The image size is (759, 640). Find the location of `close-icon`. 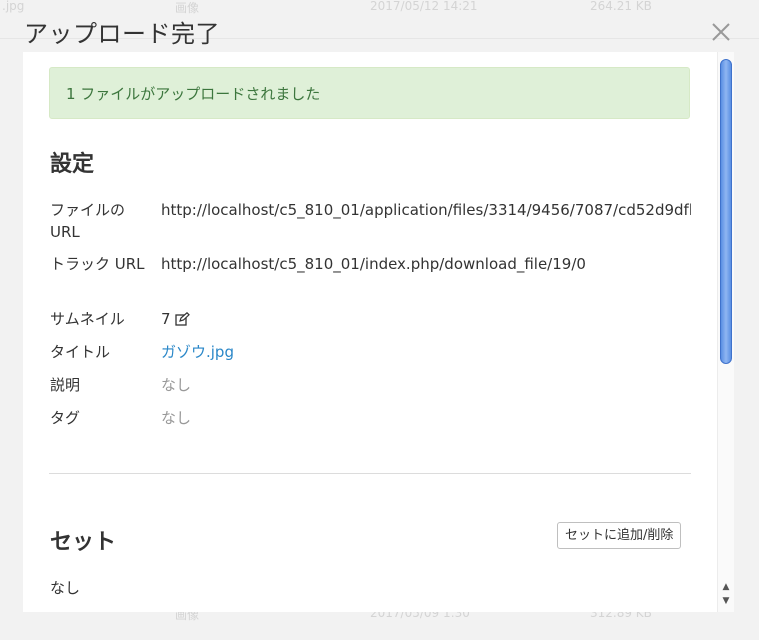

close-icon is located at coordinates (721, 32).